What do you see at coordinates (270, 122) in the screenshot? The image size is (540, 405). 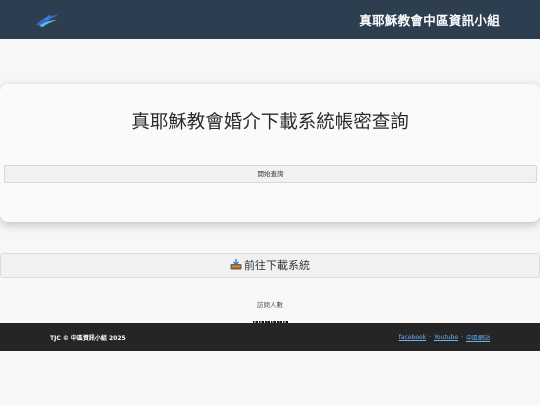 I see `page-title: 真耶穌教會婚介下載系統帳密查詢` at bounding box center [270, 122].